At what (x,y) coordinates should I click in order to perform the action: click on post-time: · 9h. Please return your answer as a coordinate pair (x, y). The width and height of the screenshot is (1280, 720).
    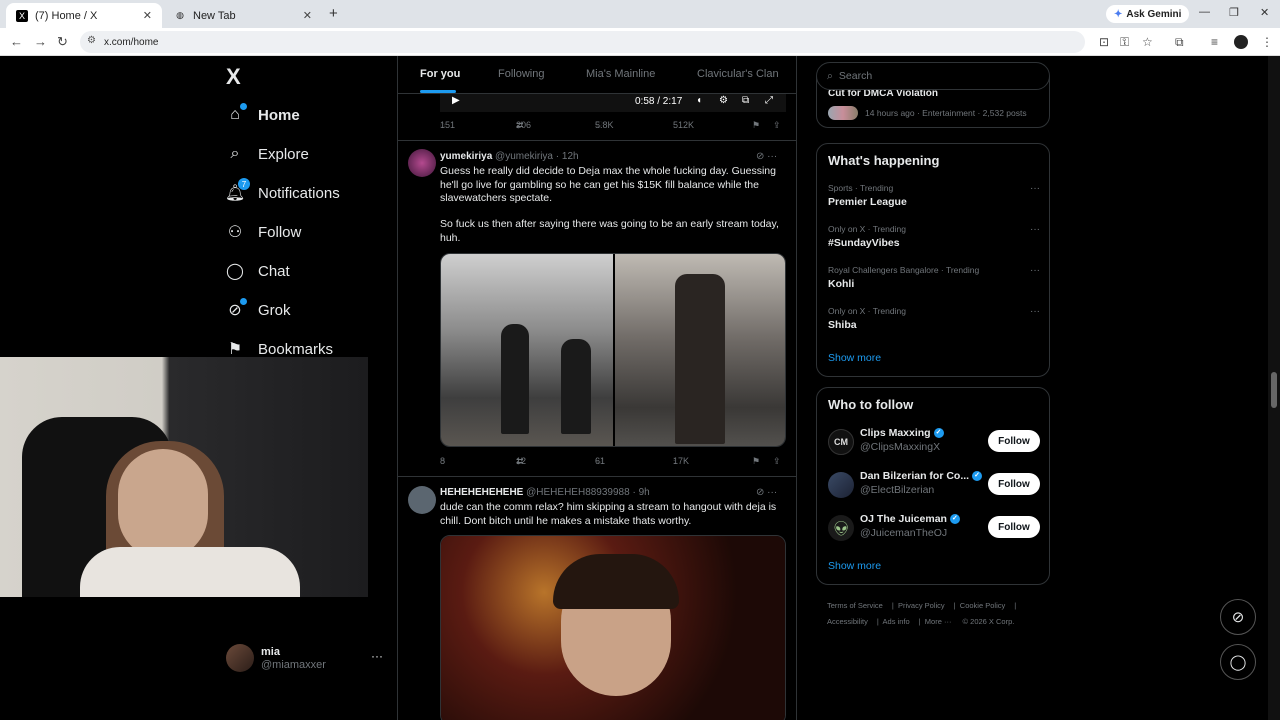
    Looking at the image, I should click on (640, 492).